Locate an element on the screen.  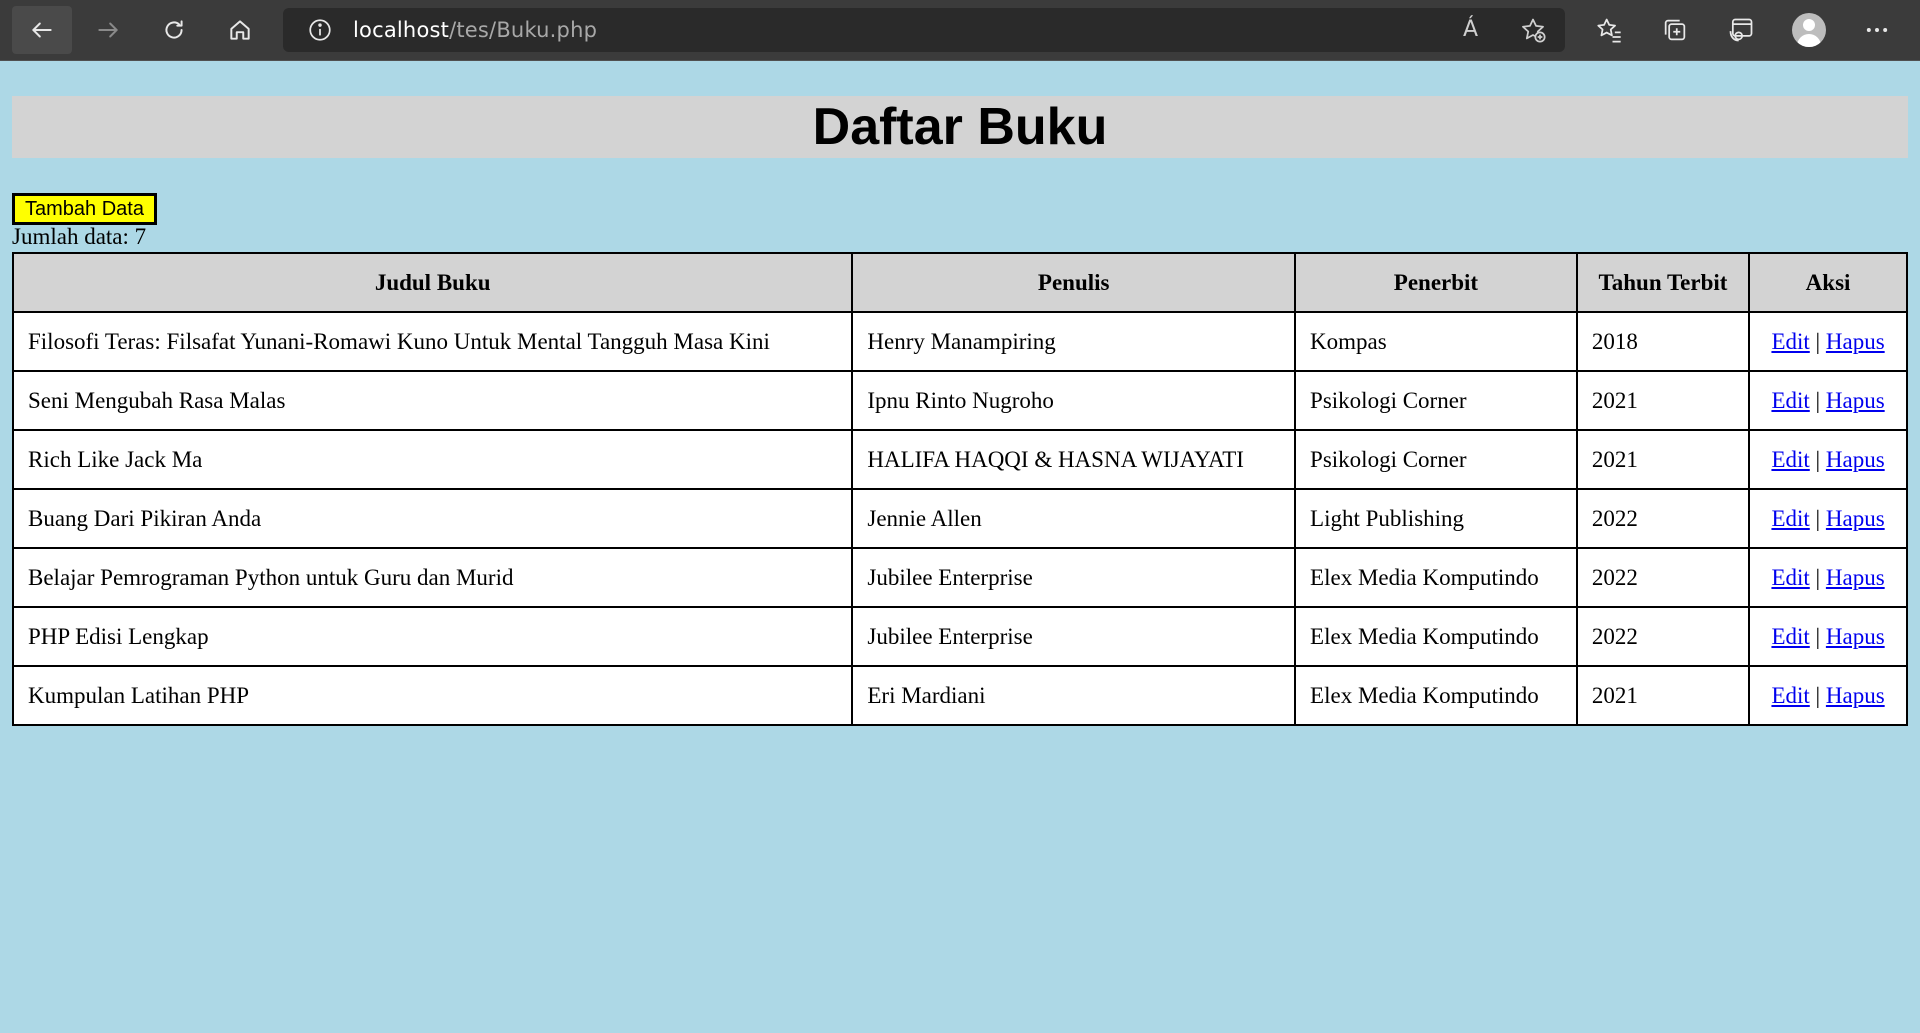
refresh-icon is located at coordinates (174, 29).